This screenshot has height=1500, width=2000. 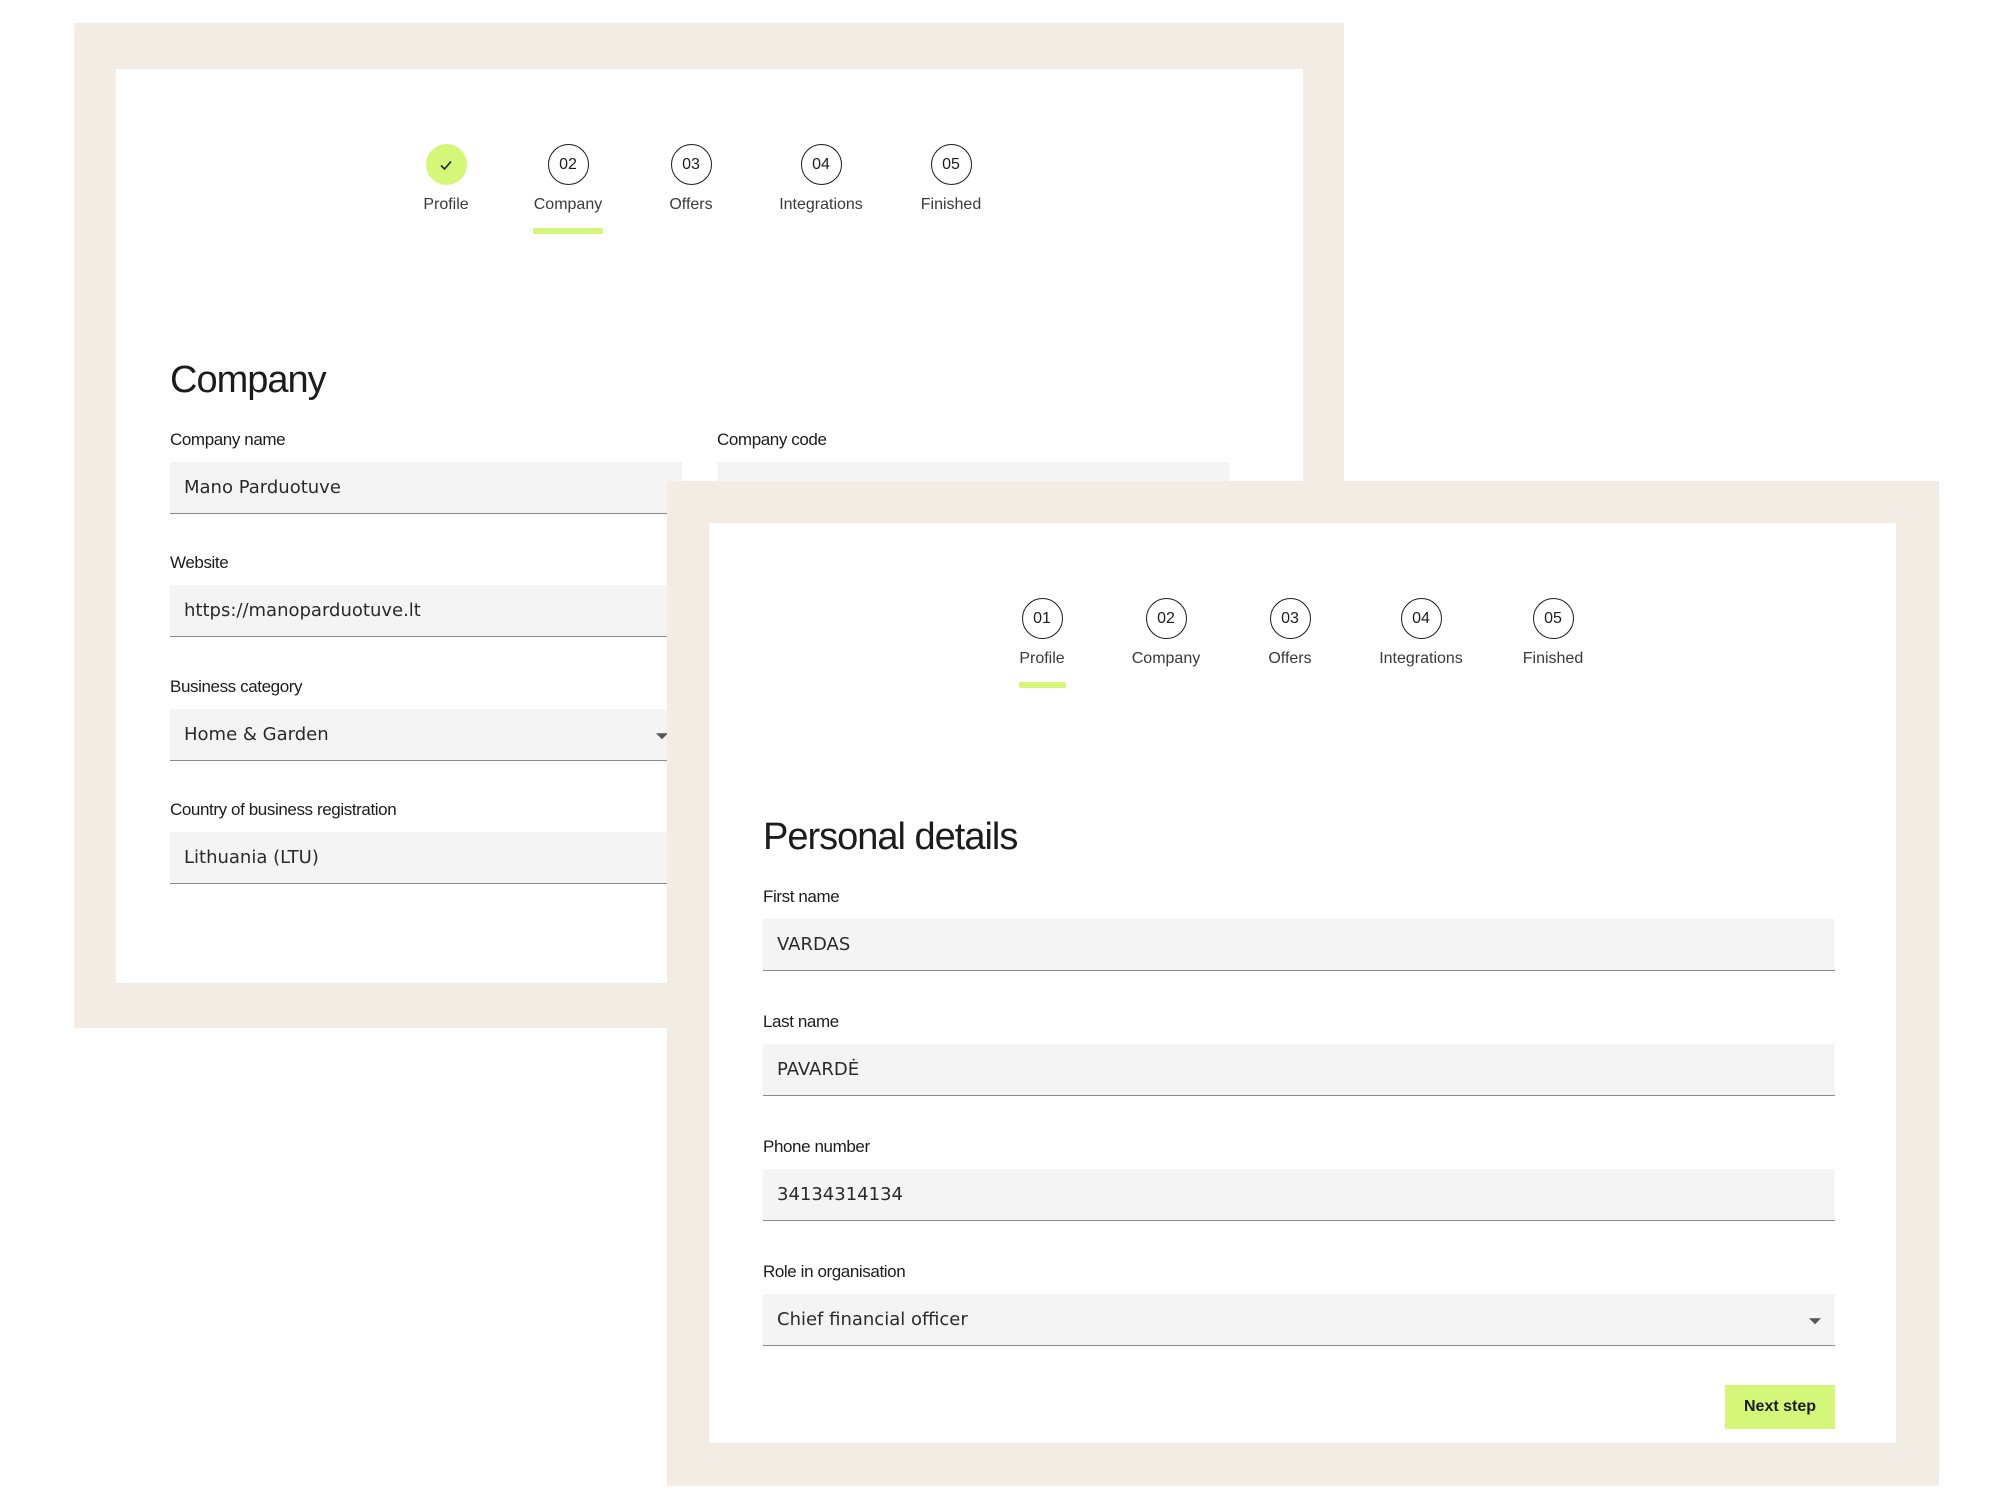 What do you see at coordinates (248, 380) in the screenshot?
I see `page-title: Company` at bounding box center [248, 380].